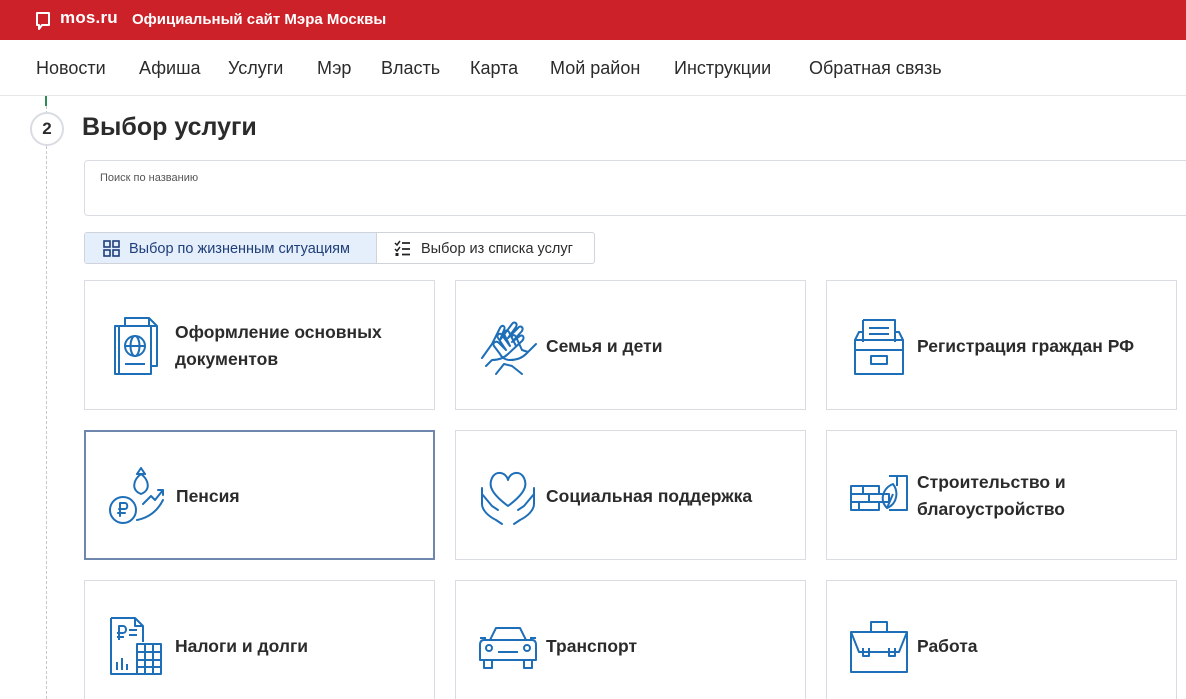 Image resolution: width=1186 pixels, height=699 pixels. I want to click on mos-logo-icon, so click(43, 21).